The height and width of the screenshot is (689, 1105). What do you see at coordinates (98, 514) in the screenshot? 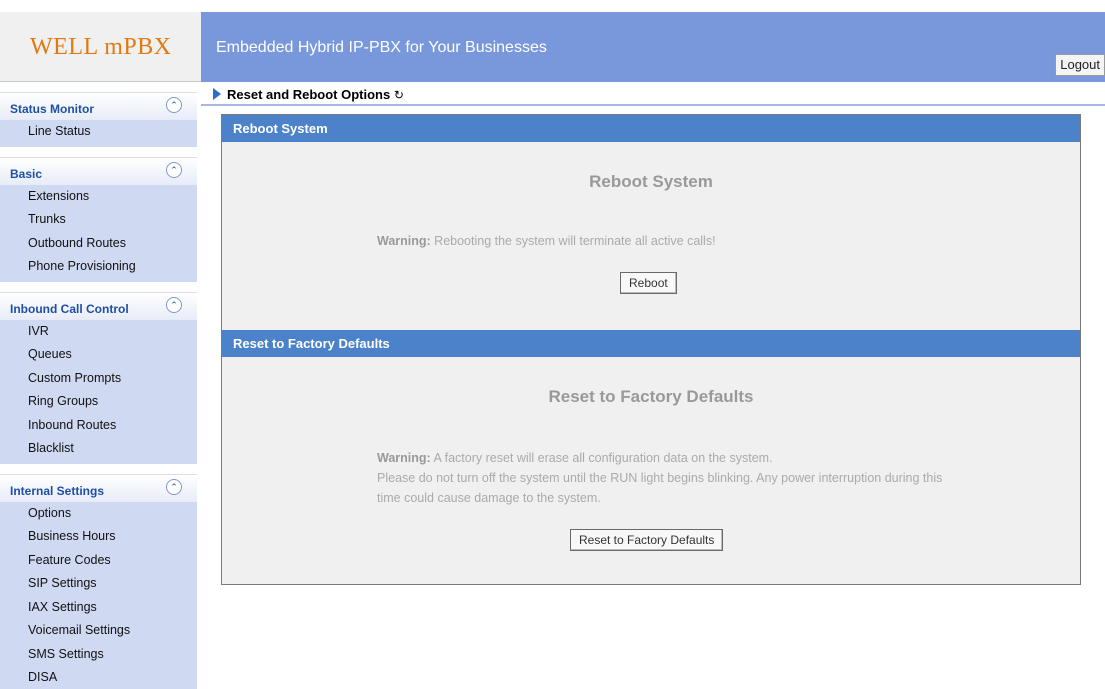
I see `sidebar-item-options: Options` at bounding box center [98, 514].